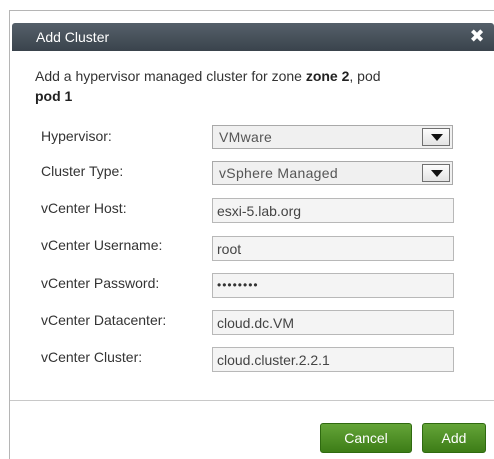 Image resolution: width=494 pixels, height=459 pixels. Describe the element at coordinates (332, 137) in the screenshot. I see `hypervisor-select: VMware` at that location.